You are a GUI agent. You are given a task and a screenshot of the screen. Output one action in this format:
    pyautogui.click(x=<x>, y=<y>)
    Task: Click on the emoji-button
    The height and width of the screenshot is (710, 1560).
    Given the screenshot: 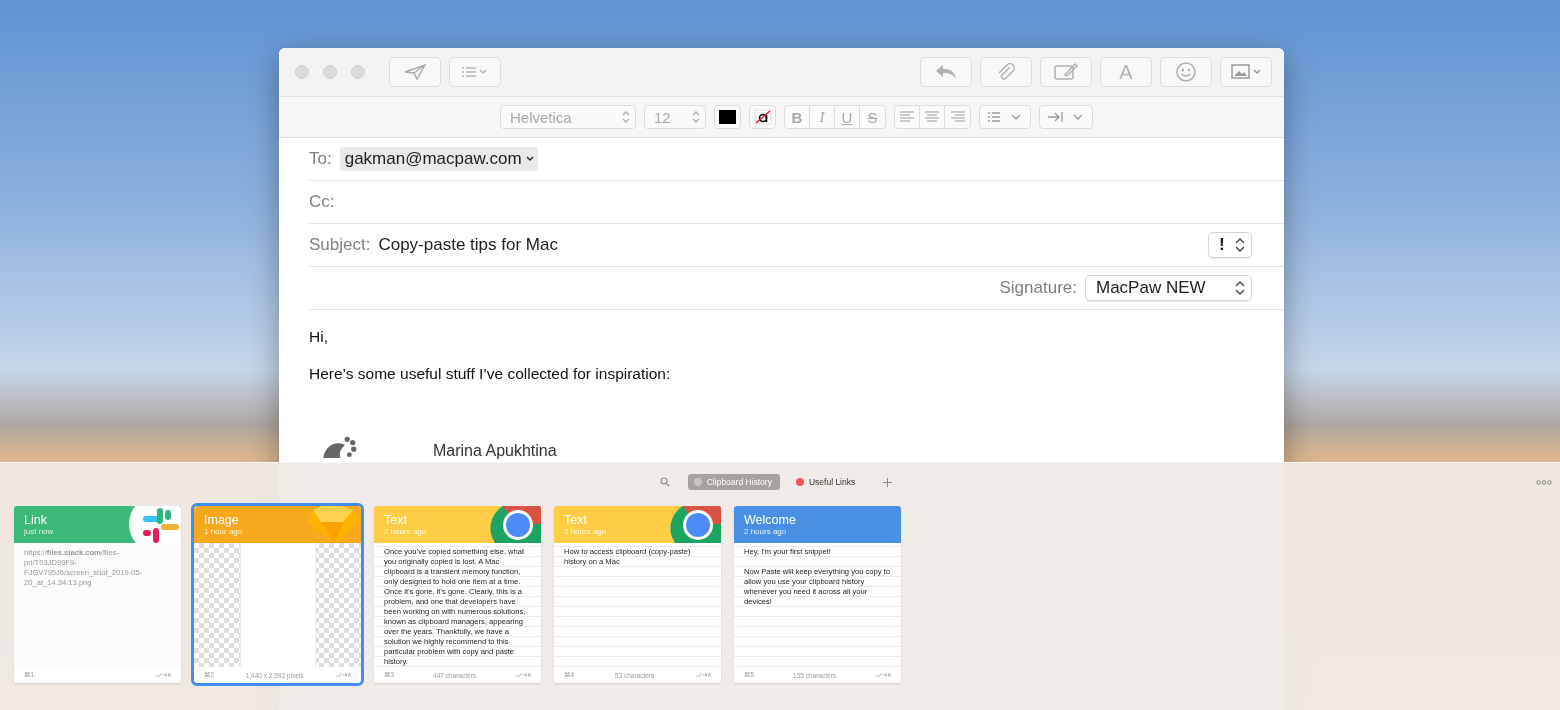 What is the action you would take?
    pyautogui.click(x=1186, y=72)
    